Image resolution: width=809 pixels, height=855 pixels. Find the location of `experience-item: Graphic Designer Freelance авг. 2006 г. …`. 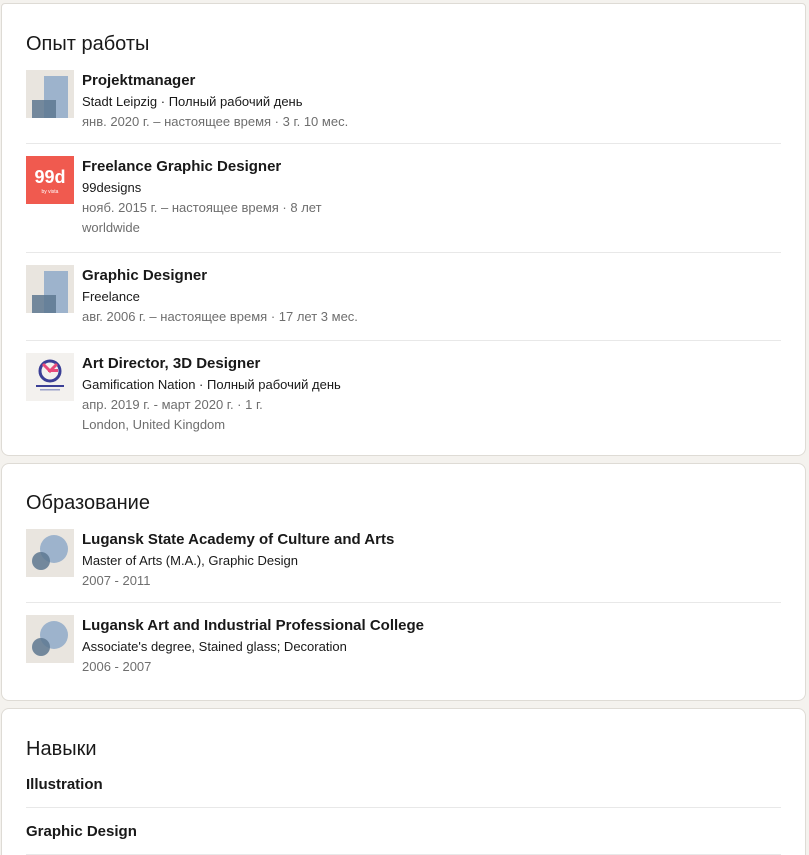

experience-item: Graphic Designer Freelance авг. 2006 г. … is located at coordinates (403, 297).